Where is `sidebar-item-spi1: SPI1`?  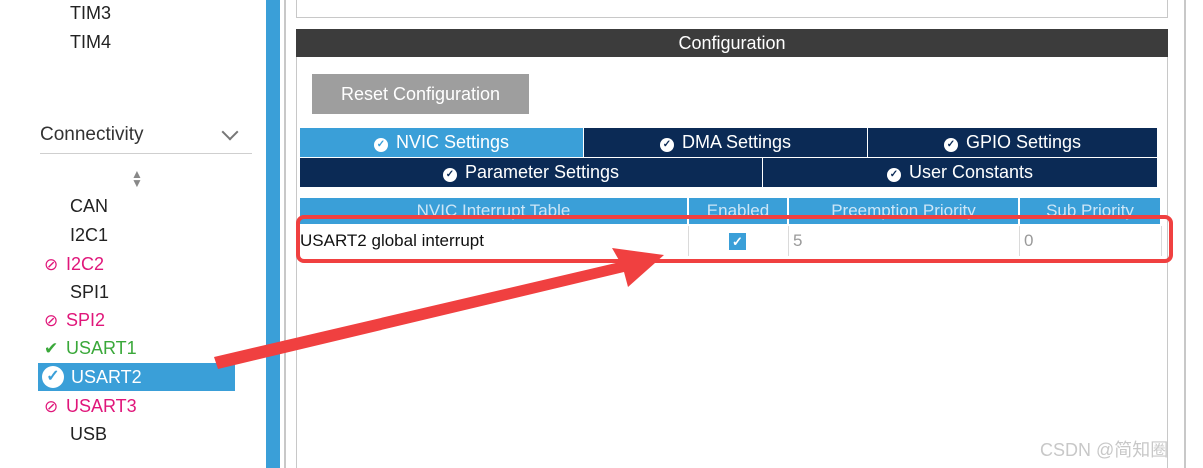
sidebar-item-spi1: SPI1 is located at coordinates (89, 292).